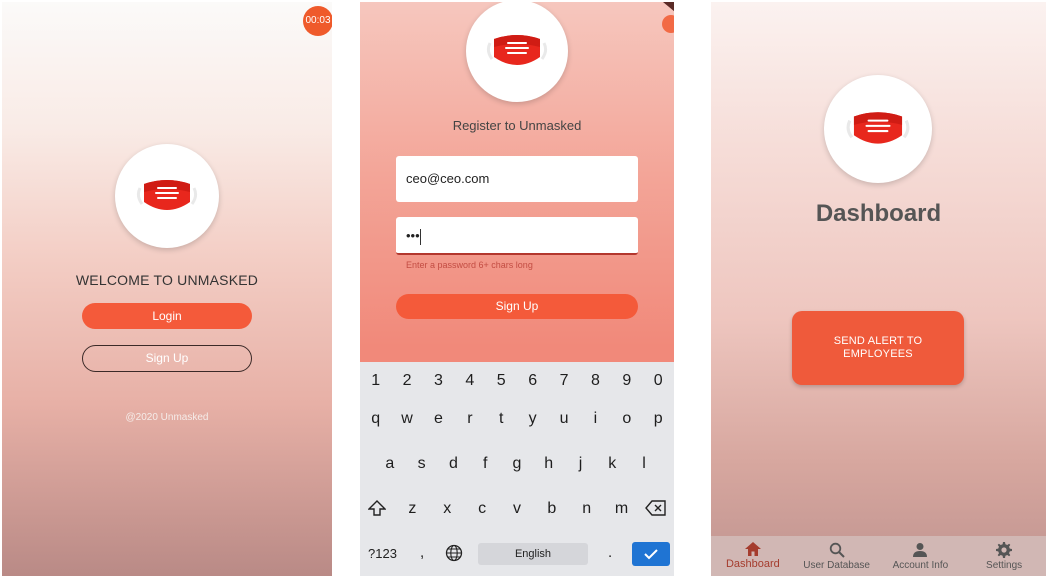 The height and width of the screenshot is (578, 1046). What do you see at coordinates (580, 464) in the screenshot?
I see `key: j` at bounding box center [580, 464].